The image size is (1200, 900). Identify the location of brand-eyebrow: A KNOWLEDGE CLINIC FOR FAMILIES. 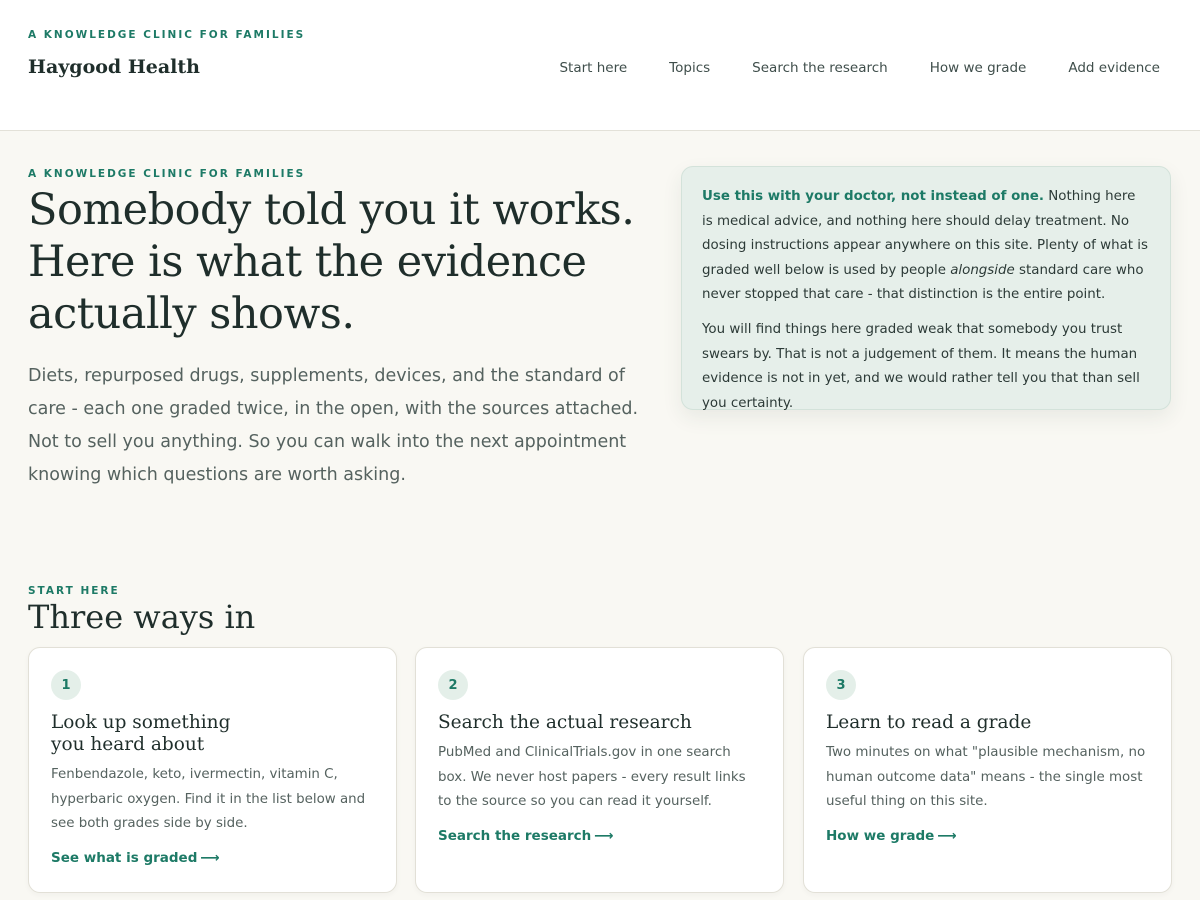
(167, 35).